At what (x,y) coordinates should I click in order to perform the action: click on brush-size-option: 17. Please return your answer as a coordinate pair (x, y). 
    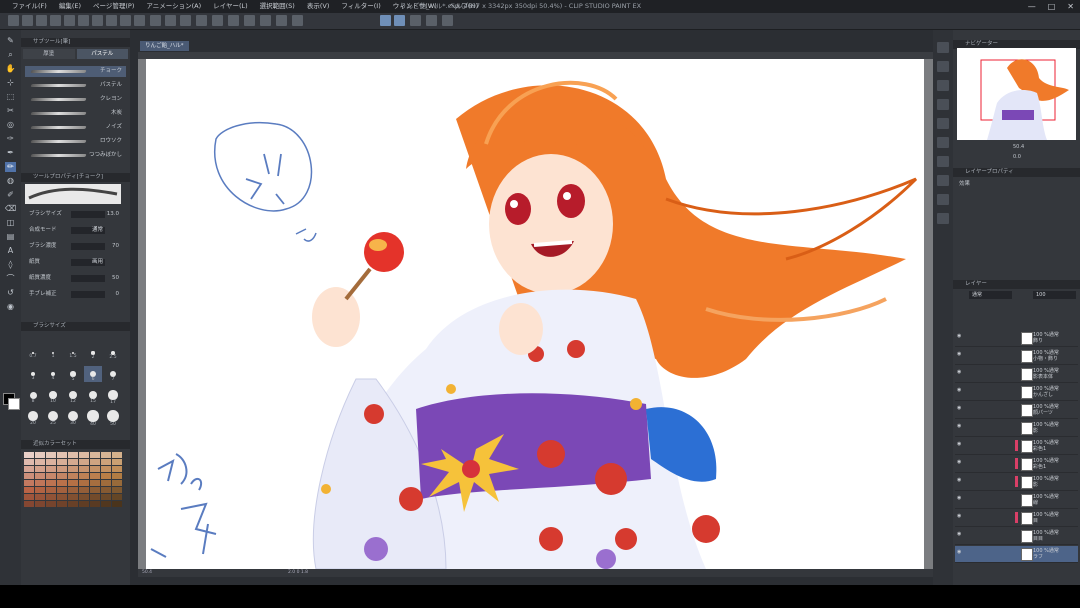
    Looking at the image, I should click on (113, 396).